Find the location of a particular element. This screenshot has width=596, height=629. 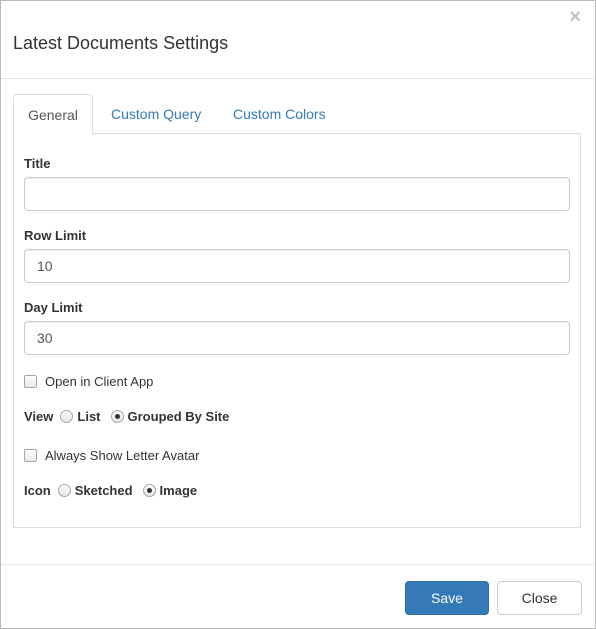

view-radio-group: View List Grouped By Site is located at coordinates (131, 416).